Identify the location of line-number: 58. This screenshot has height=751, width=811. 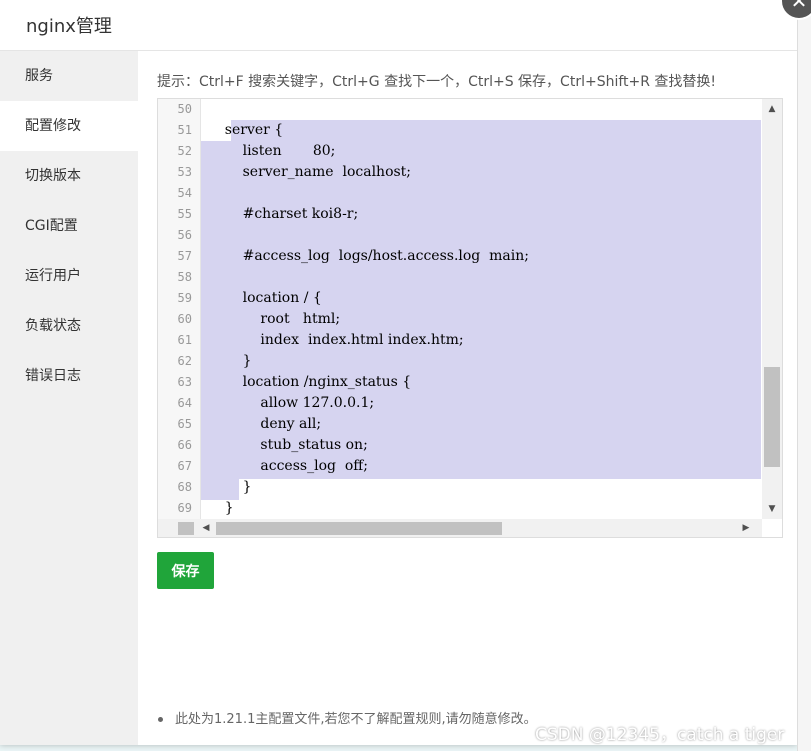
(184, 277).